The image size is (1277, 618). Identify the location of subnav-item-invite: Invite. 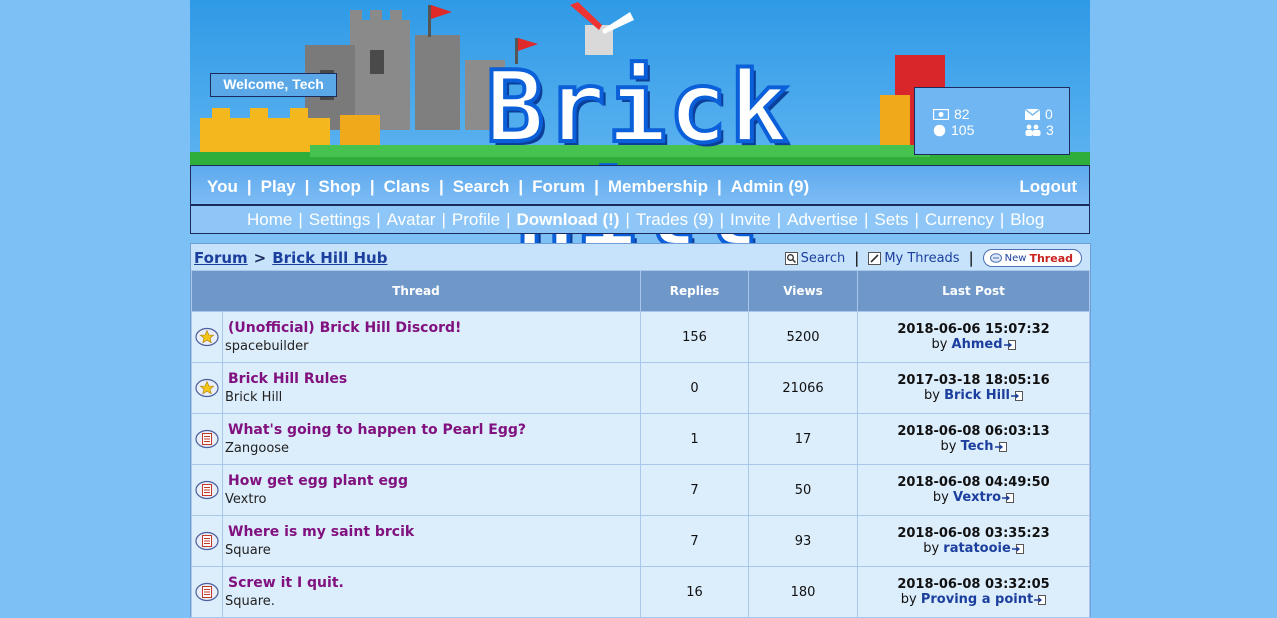
(750, 220).